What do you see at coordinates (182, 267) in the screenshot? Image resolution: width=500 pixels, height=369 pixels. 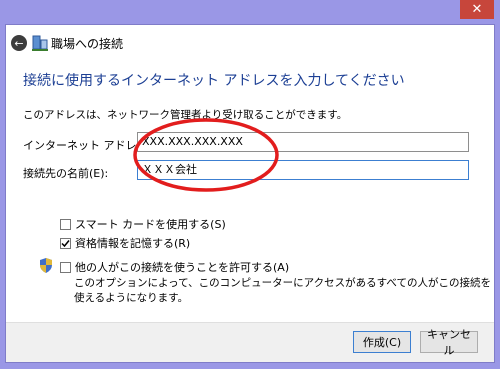 I see `allow-others-label: 他の人がこの接続を使うことを許可する(A)` at bounding box center [182, 267].